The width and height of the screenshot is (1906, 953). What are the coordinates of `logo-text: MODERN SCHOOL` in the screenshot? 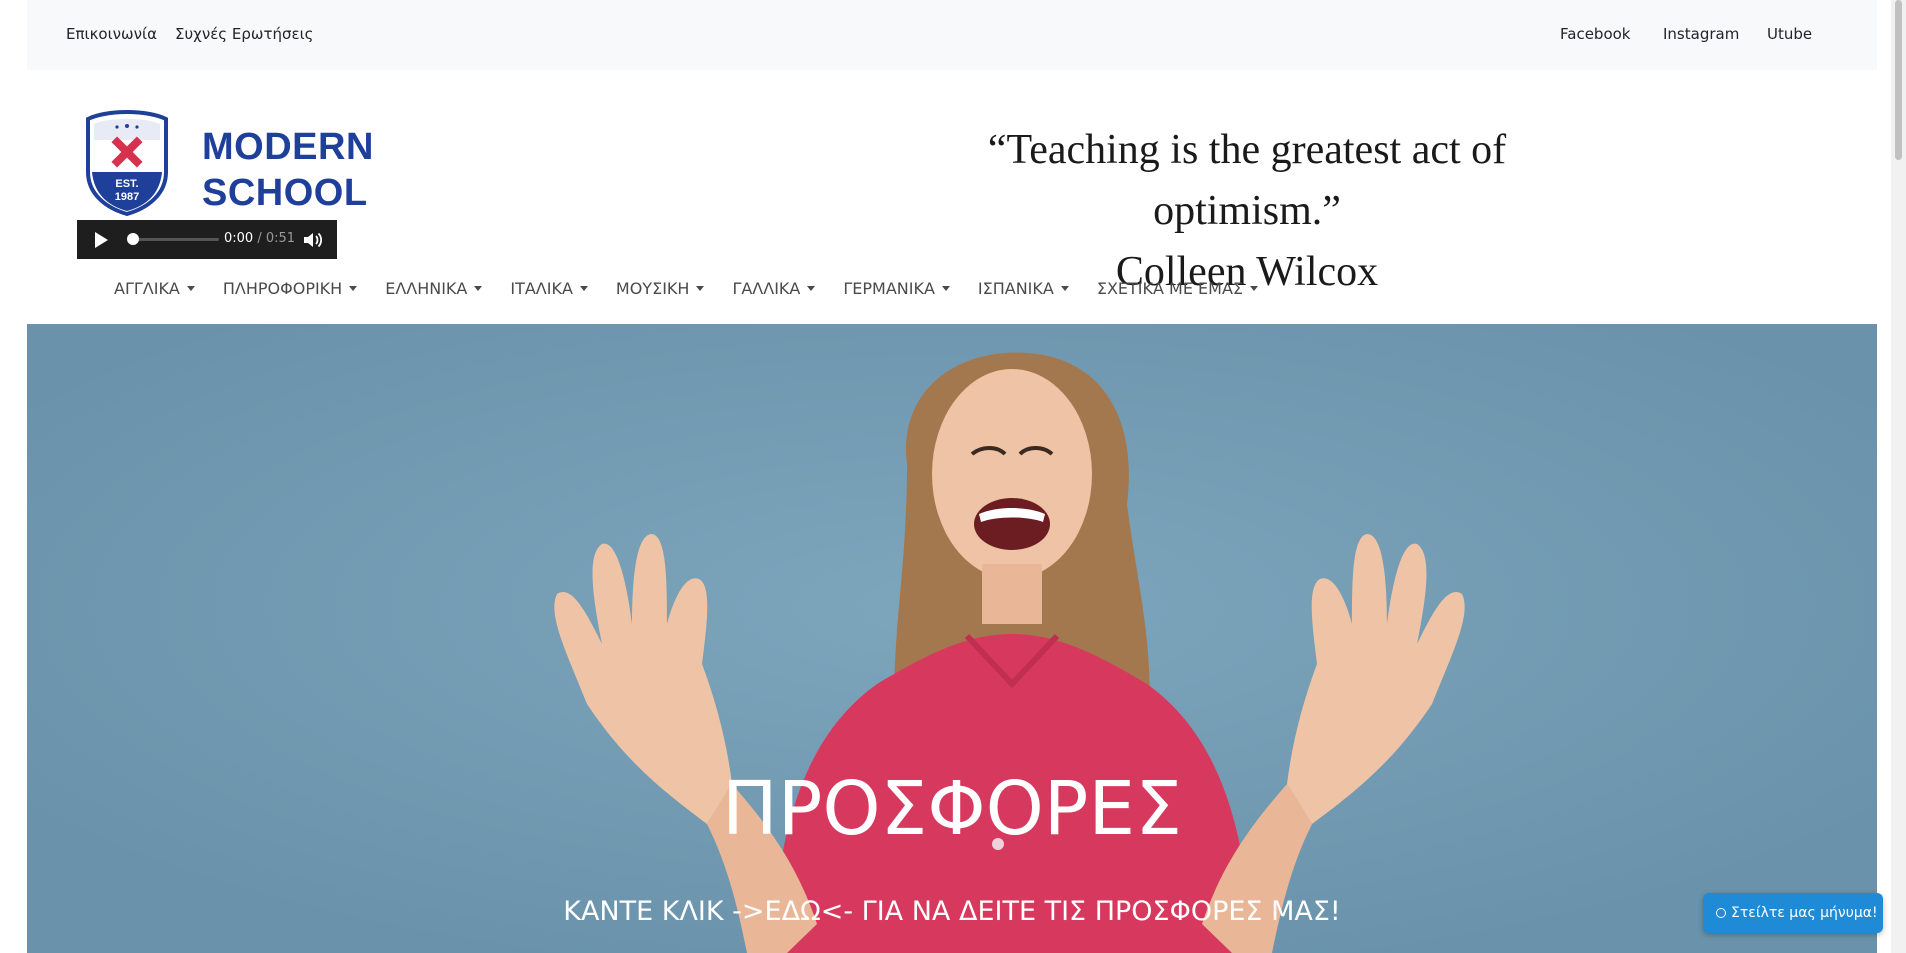 It's located at (288, 170).